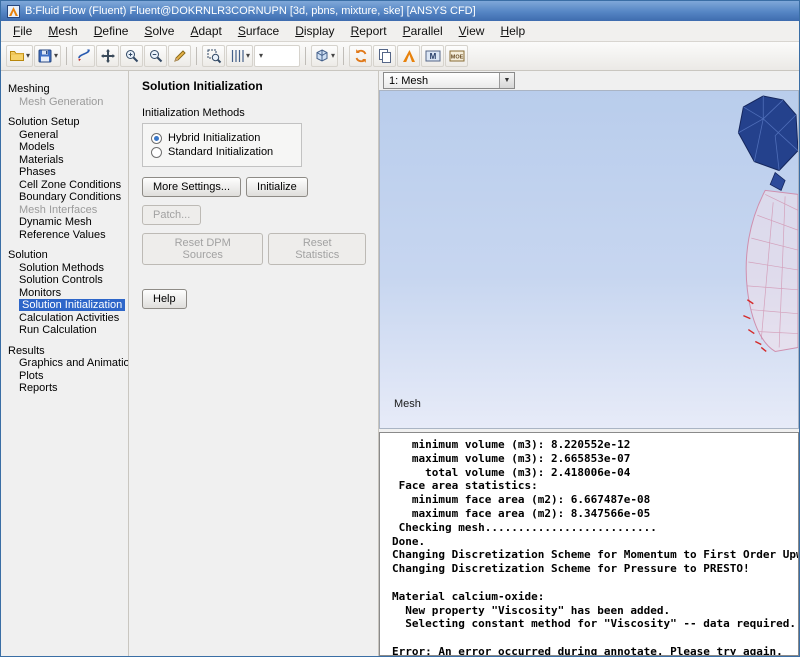 The width and height of the screenshot is (800, 657). What do you see at coordinates (64, 147) in the screenshot?
I see `tree-item-models: Models` at bounding box center [64, 147].